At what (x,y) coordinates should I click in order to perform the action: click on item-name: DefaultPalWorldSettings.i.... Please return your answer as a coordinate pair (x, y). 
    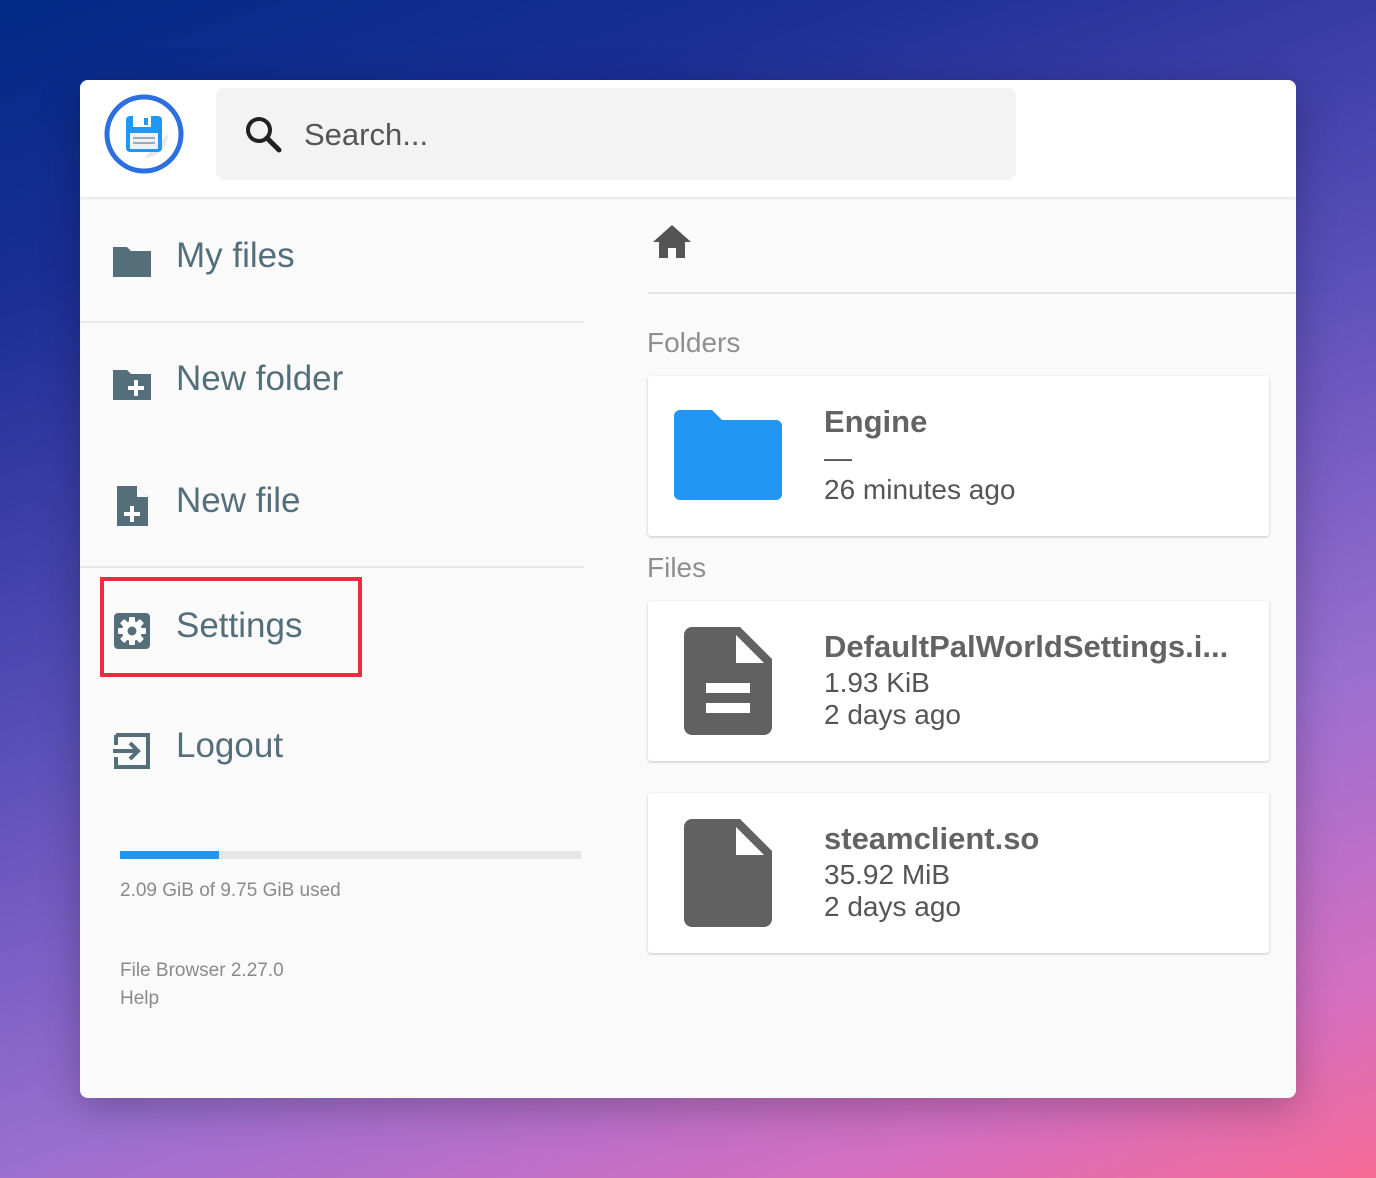
    Looking at the image, I should click on (1026, 646).